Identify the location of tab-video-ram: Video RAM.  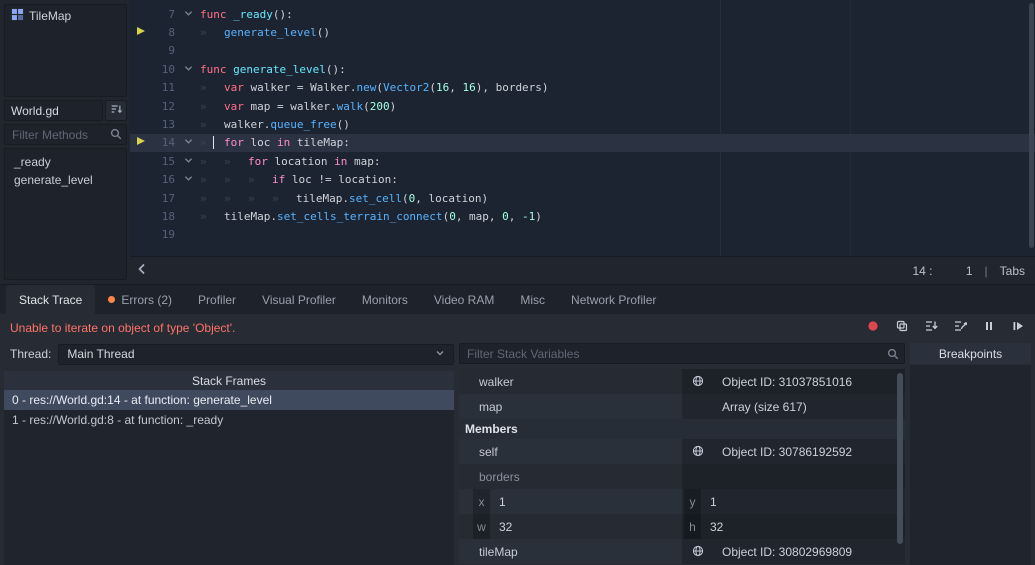
(464, 299).